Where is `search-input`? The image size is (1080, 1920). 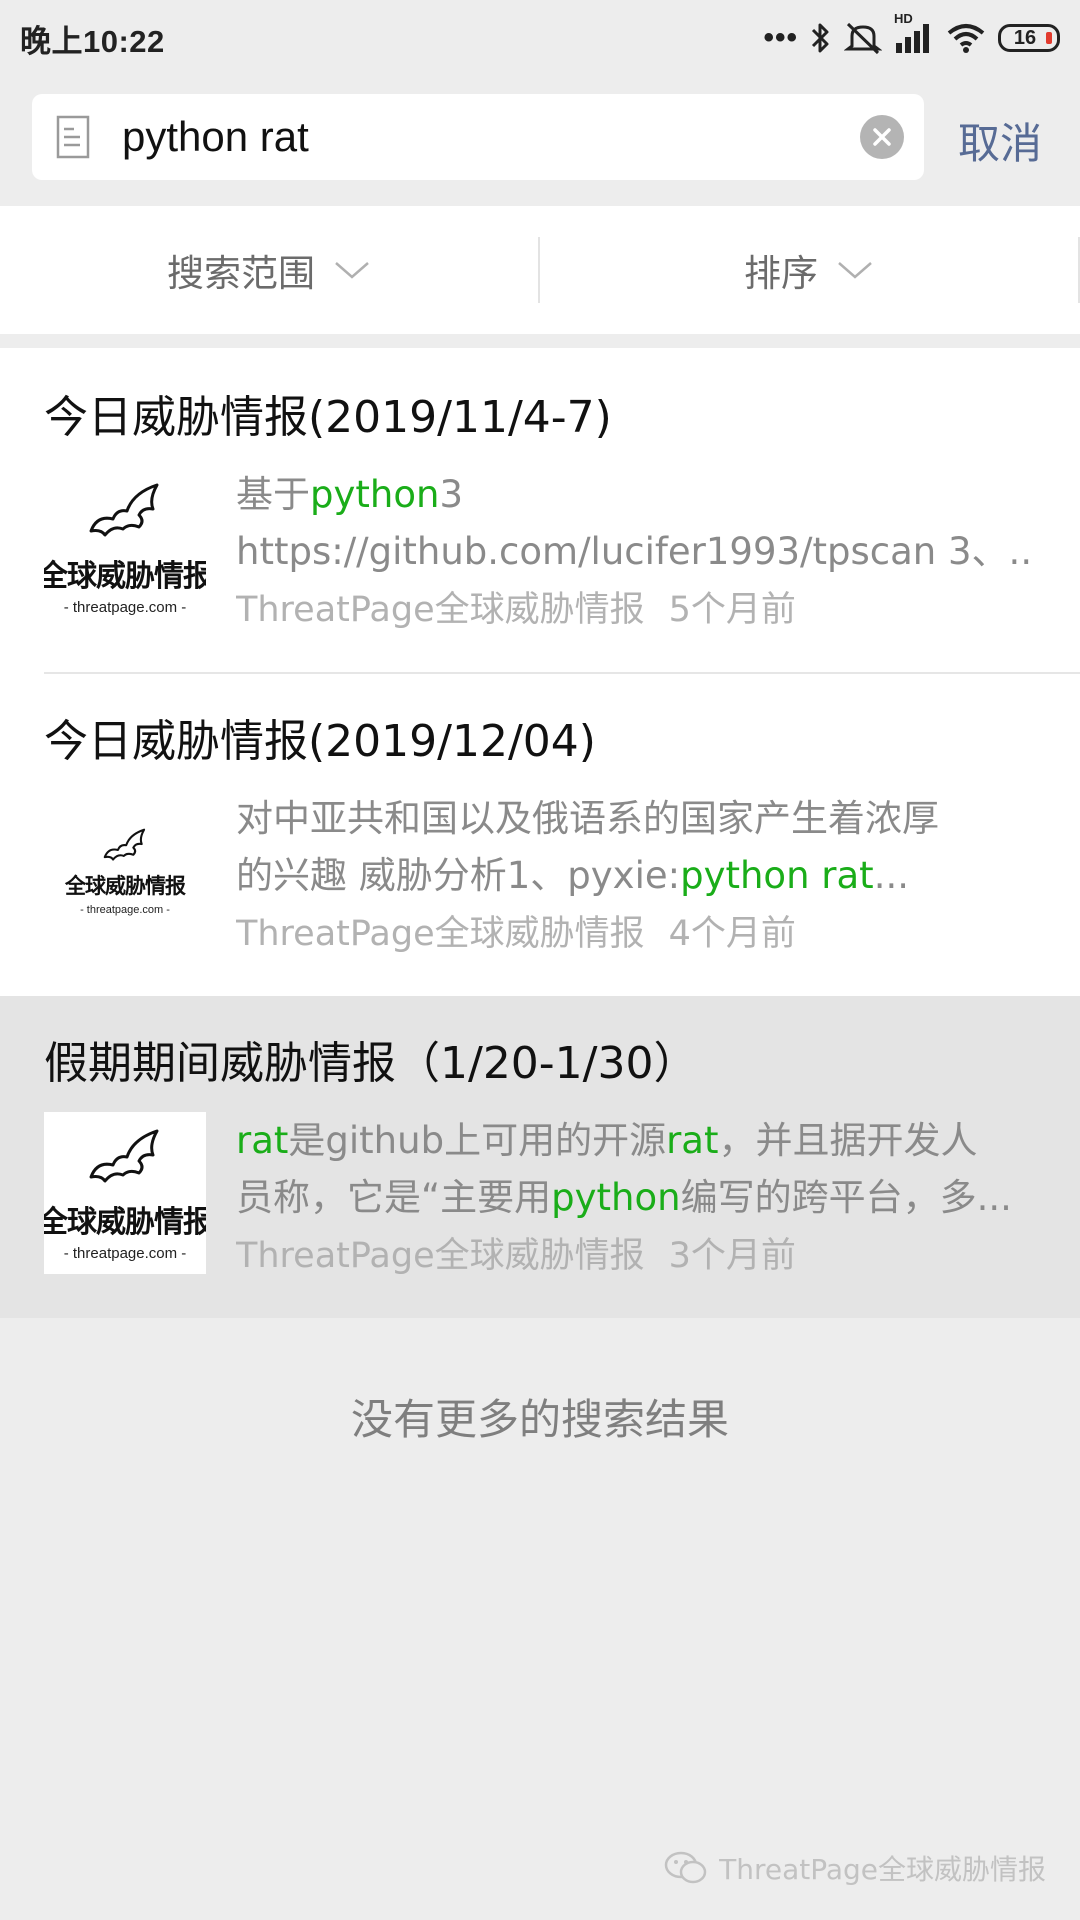
search-input is located at coordinates (491, 137).